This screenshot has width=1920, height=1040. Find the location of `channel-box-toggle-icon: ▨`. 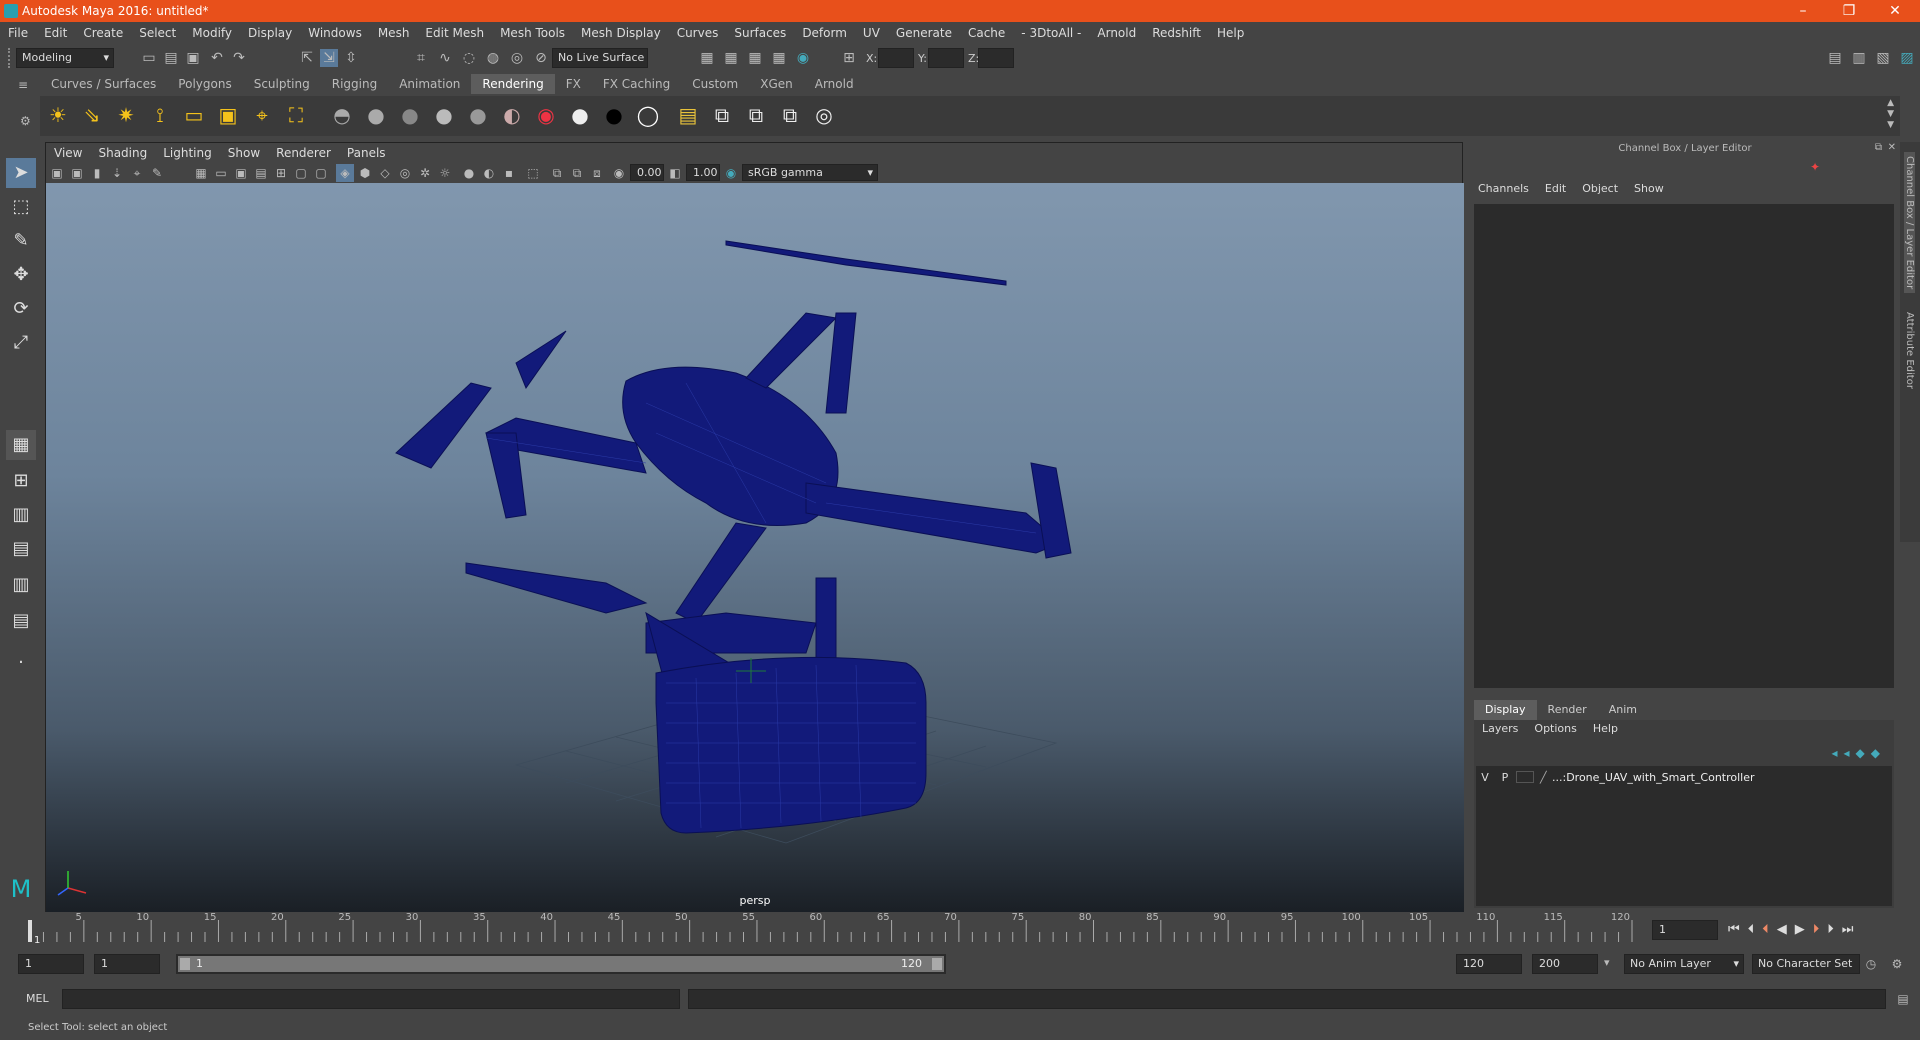

channel-box-toggle-icon: ▨ is located at coordinates (1907, 58).